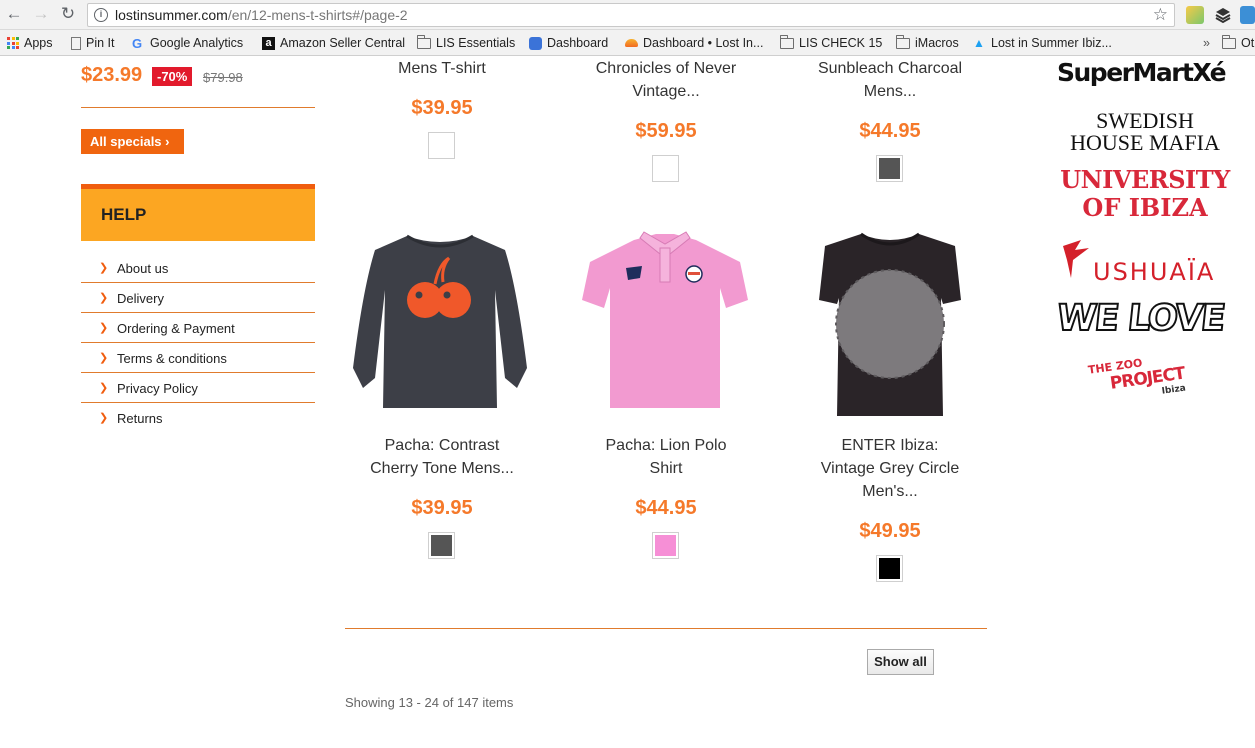 This screenshot has width=1255, height=748. What do you see at coordinates (41, 14) in the screenshot?
I see `forward-icon: →` at bounding box center [41, 14].